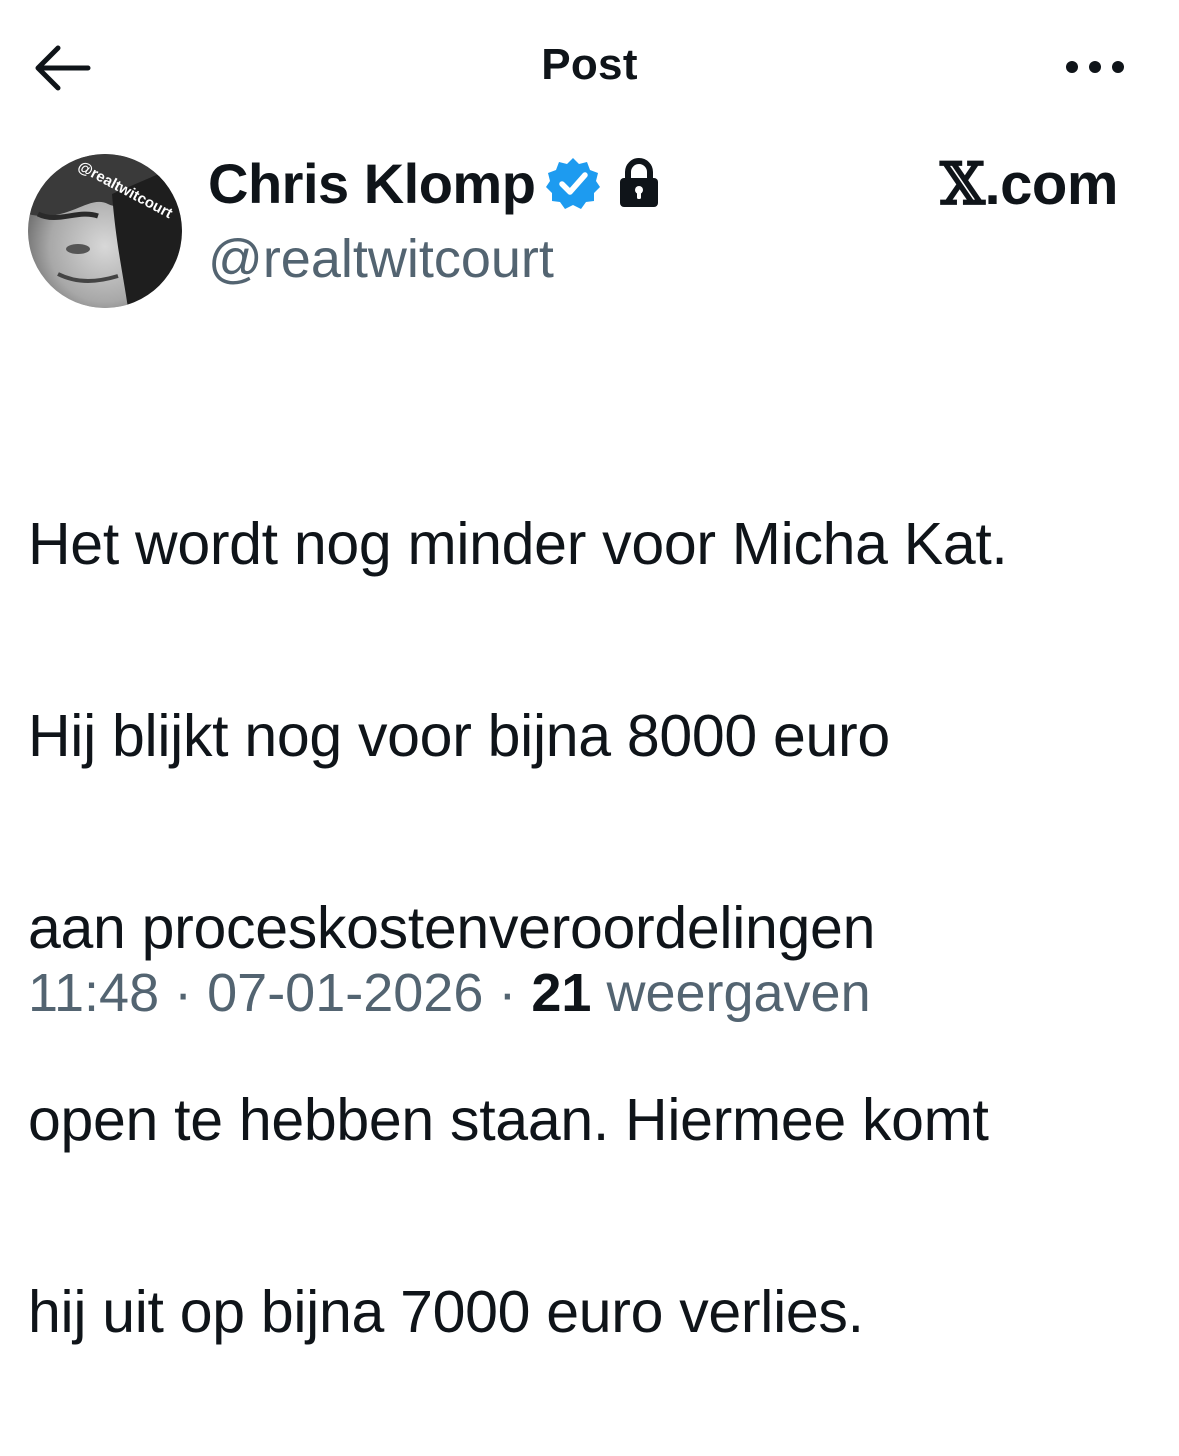 The height and width of the screenshot is (1456, 1179). I want to click on post-text-line: hij uit op bijna 7000 euro verlies., so click(446, 1312).